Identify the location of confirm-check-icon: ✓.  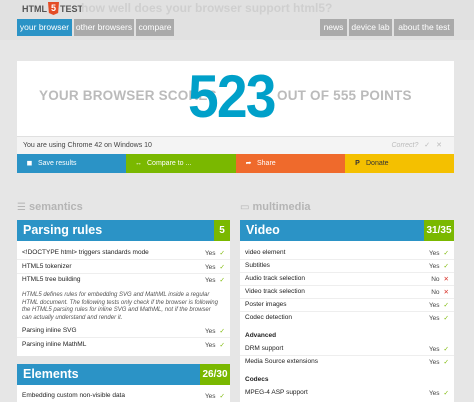
(427, 145).